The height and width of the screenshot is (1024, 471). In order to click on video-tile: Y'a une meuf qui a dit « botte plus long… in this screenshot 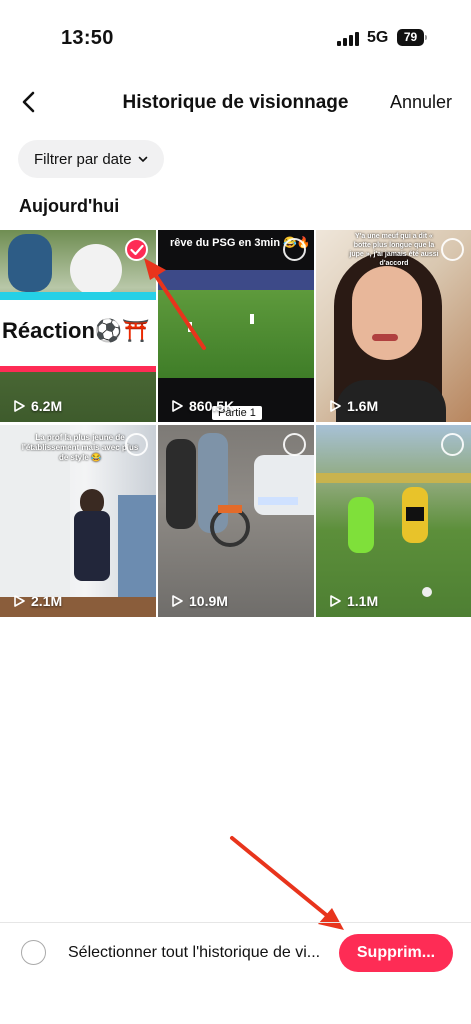, I will do `click(393, 326)`.